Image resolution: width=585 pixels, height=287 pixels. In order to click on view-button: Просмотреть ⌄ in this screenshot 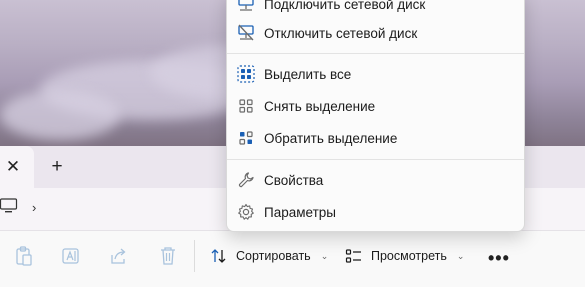, I will do `click(404, 256)`.